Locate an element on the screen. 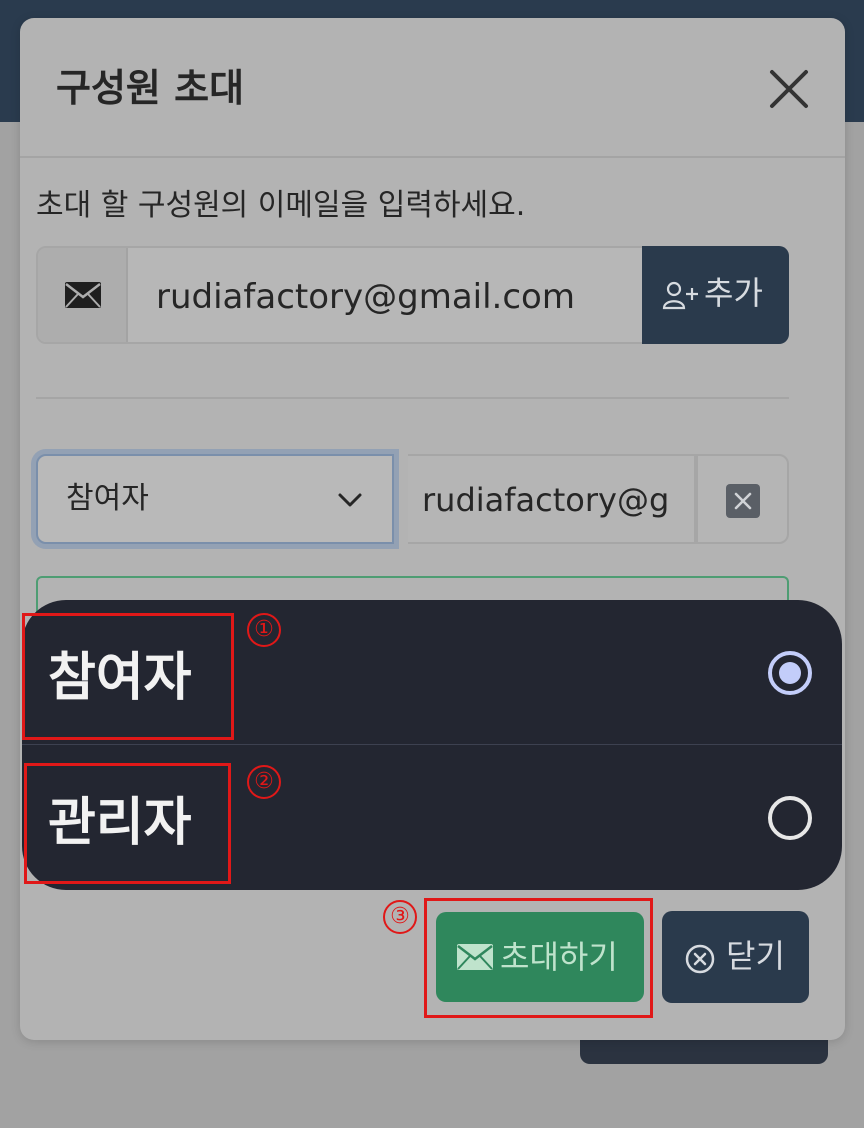  radio-selected-icon is located at coordinates (790, 673).